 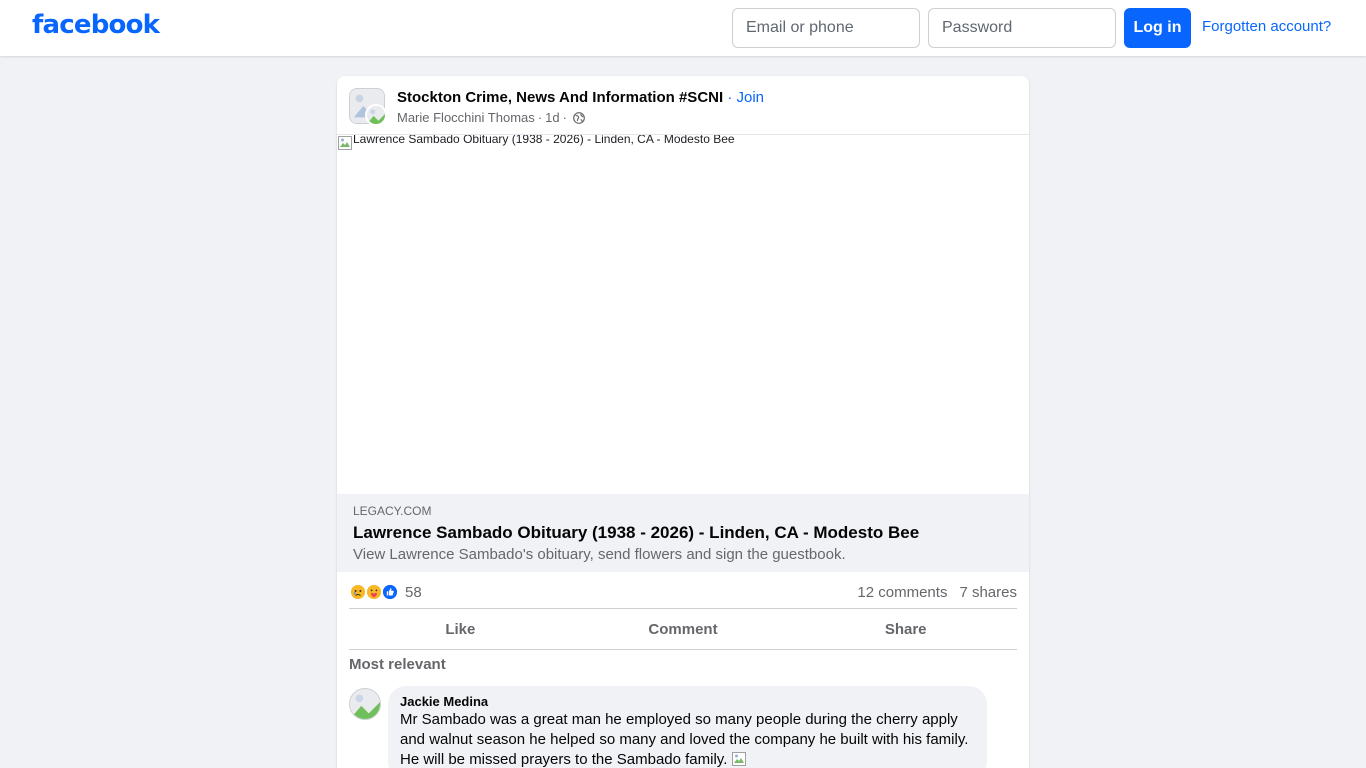 What do you see at coordinates (1266, 26) in the screenshot?
I see `forgotten-account-link: Forgotten account?` at bounding box center [1266, 26].